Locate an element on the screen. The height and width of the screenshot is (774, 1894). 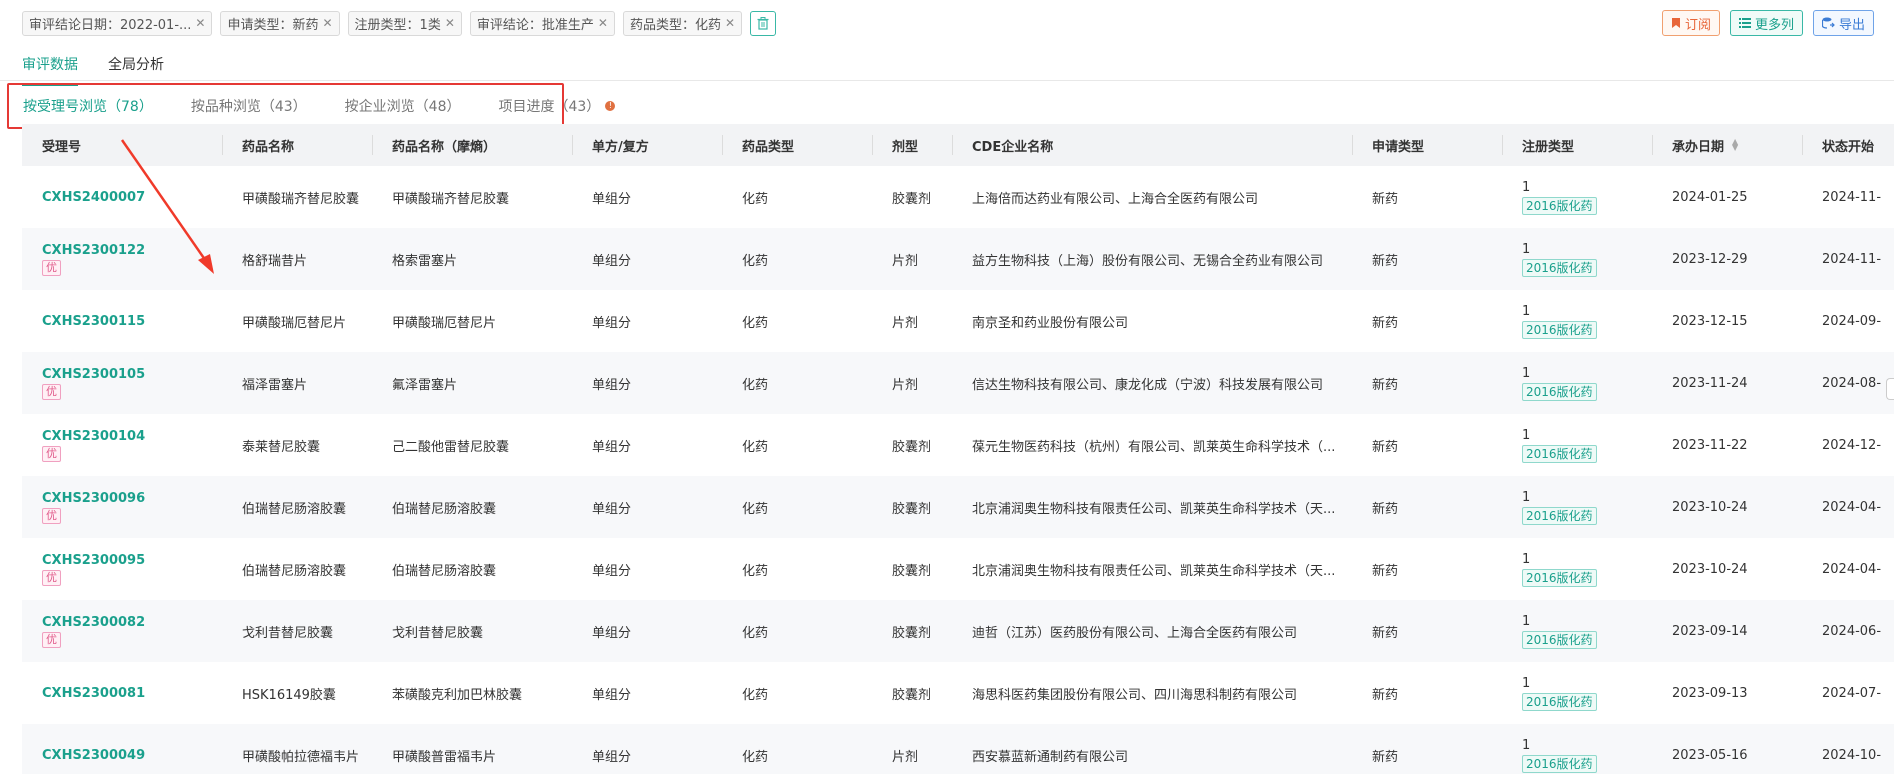
accept-no-cell: CXHS2300049 is located at coordinates (122, 755).